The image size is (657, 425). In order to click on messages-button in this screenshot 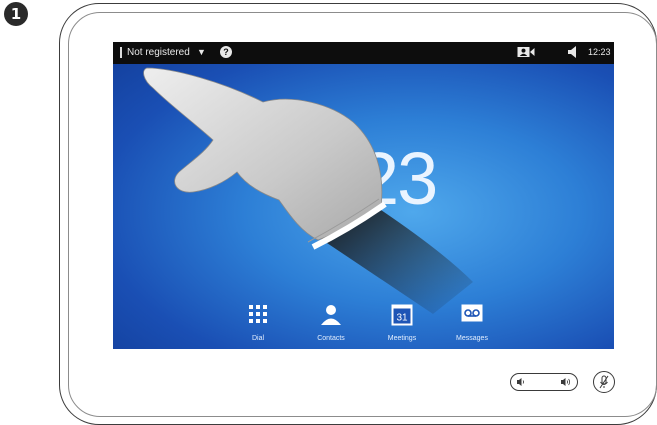, I will do `click(472, 315)`.